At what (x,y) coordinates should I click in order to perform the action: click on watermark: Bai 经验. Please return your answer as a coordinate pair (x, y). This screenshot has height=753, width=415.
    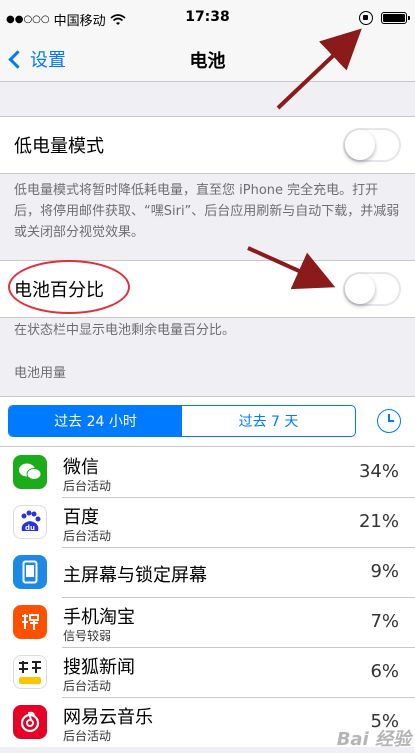
    Looking at the image, I should click on (373, 739).